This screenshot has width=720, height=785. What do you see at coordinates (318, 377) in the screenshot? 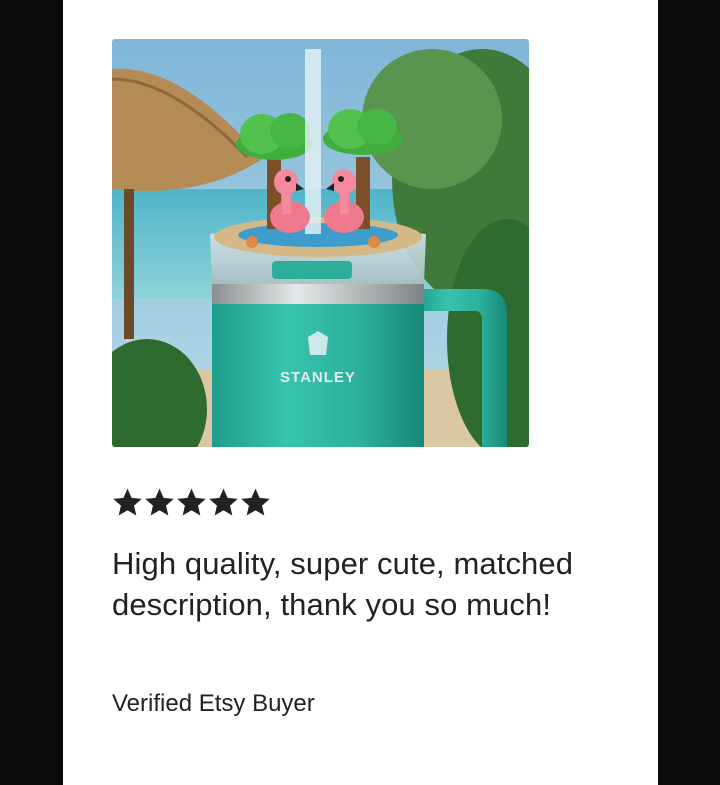
I see `brand-logo-text: STANLEY` at bounding box center [318, 377].